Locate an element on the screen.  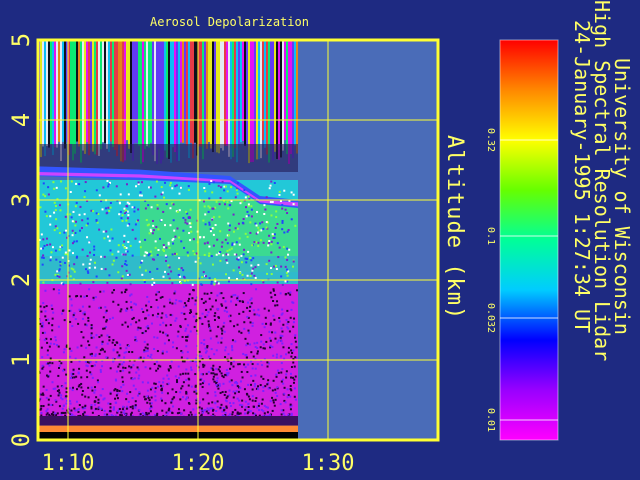
x-tick-label: 1:10 is located at coordinates (68, 463).